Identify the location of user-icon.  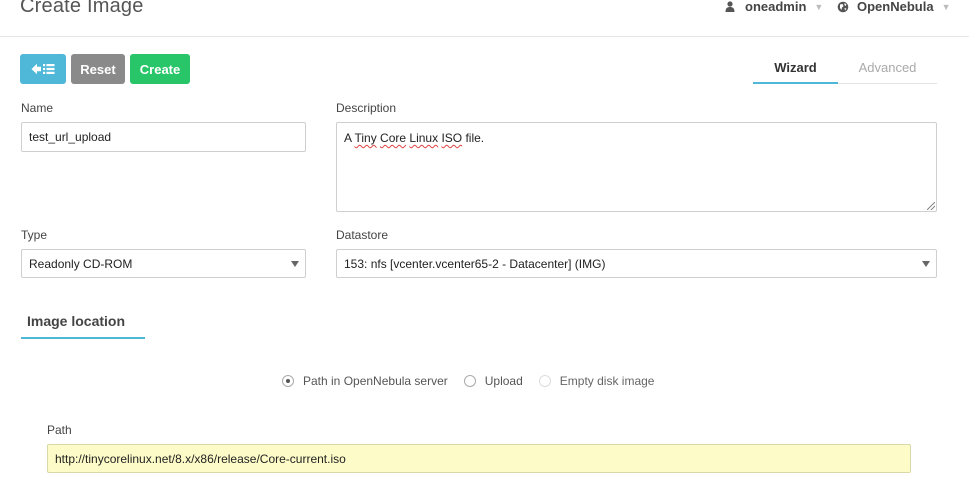
(730, 6).